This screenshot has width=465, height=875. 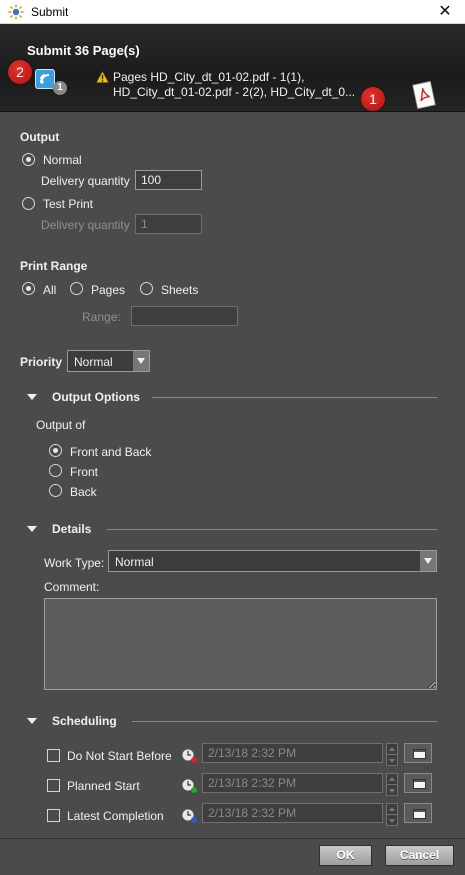 I want to click on range-all-radio, so click(x=28, y=288).